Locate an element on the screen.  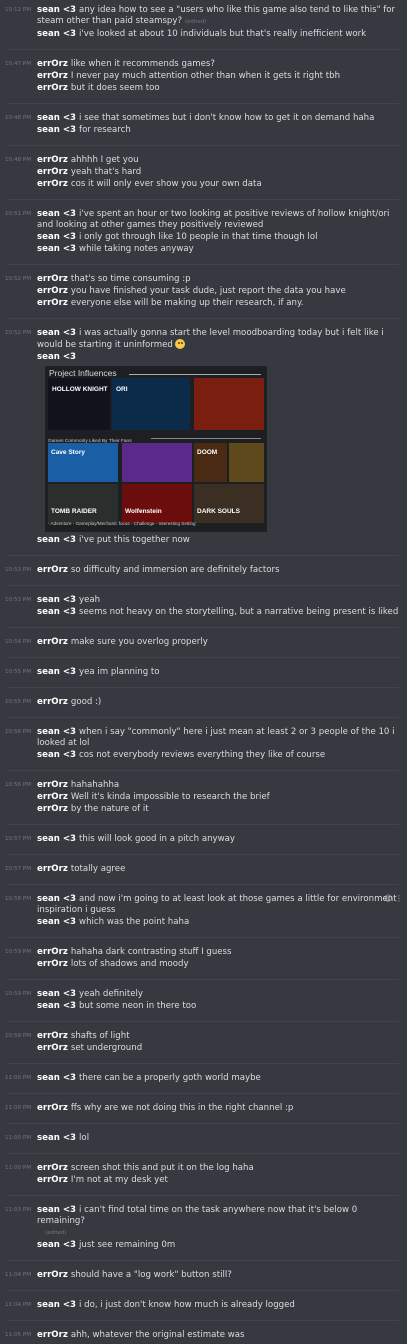
person-shrugging-emoji is located at coordinates (179, 343).